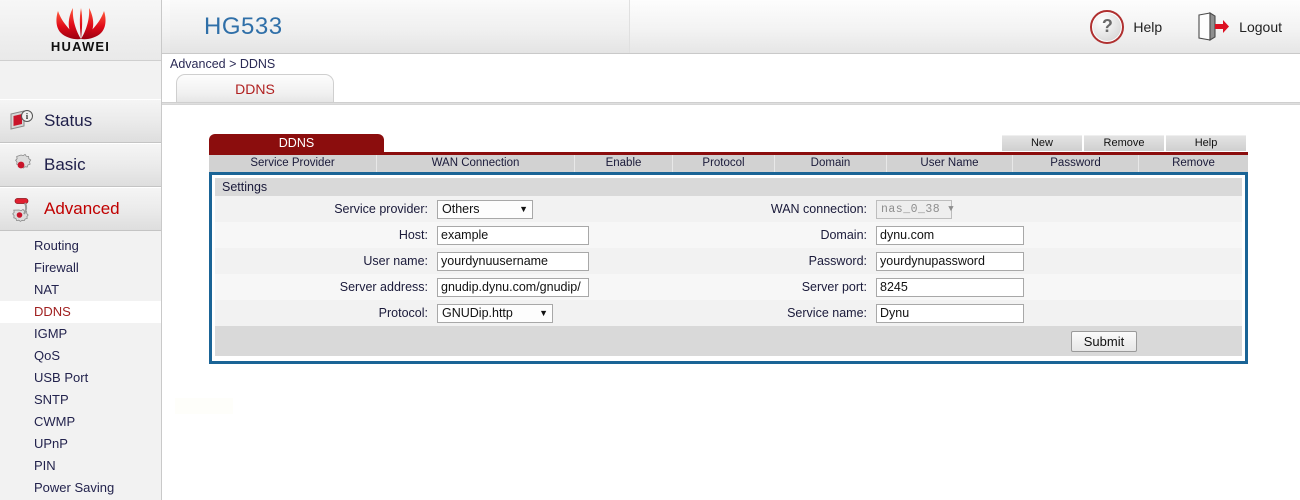  What do you see at coordinates (400, 26) in the screenshot?
I see `device-title-plate: HG533` at bounding box center [400, 26].